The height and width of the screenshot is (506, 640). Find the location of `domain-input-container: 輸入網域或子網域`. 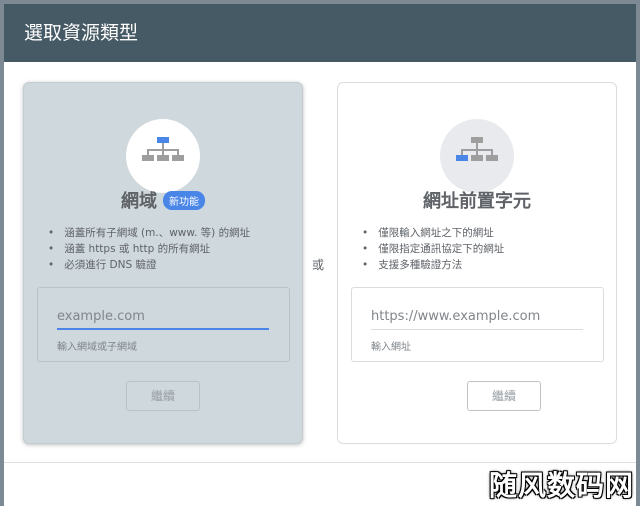

domain-input-container: 輸入網域或子網域 is located at coordinates (163, 324).